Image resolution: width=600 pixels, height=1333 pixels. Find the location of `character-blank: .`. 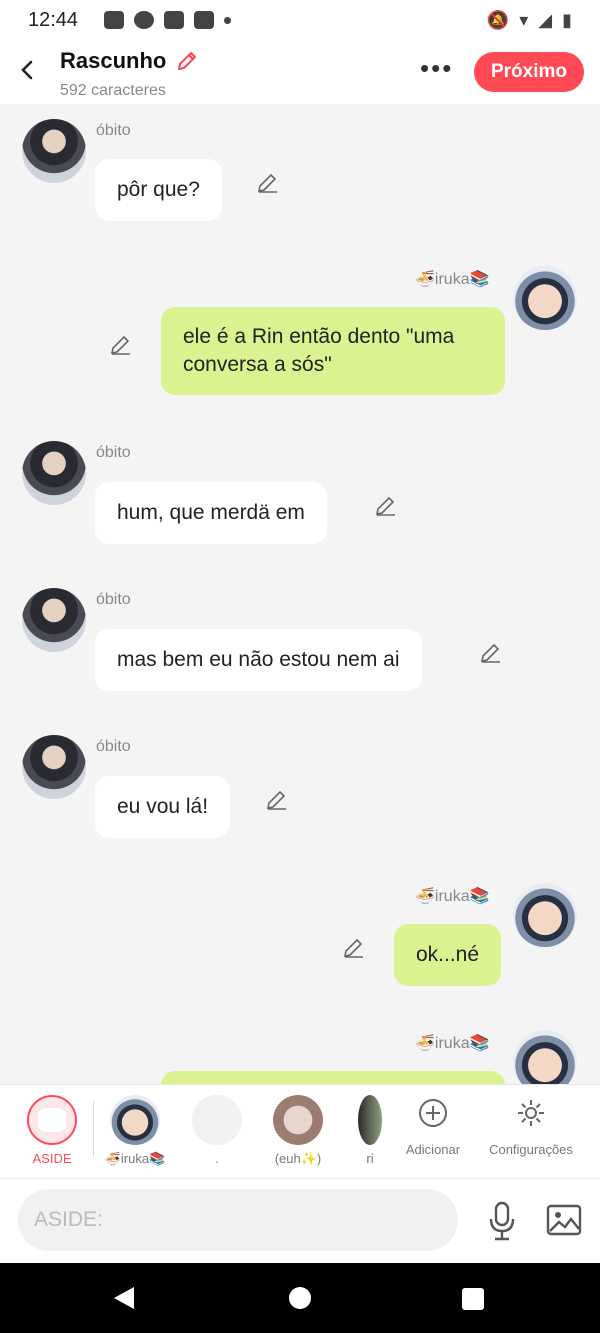

character-blank: . is located at coordinates (217, 1130).